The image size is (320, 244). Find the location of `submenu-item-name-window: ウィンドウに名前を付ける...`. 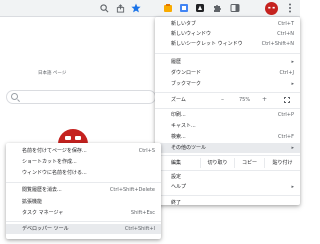

submenu-item-name-window: ウィンドウに名前を付ける... is located at coordinates (83, 173).